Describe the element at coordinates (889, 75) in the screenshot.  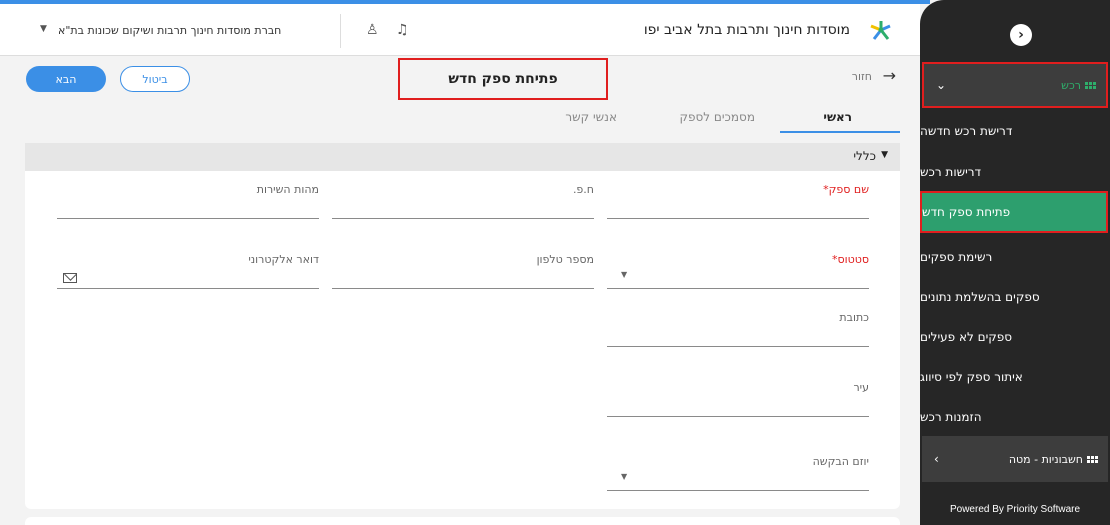
I see `arrow-right-icon: →` at that location.